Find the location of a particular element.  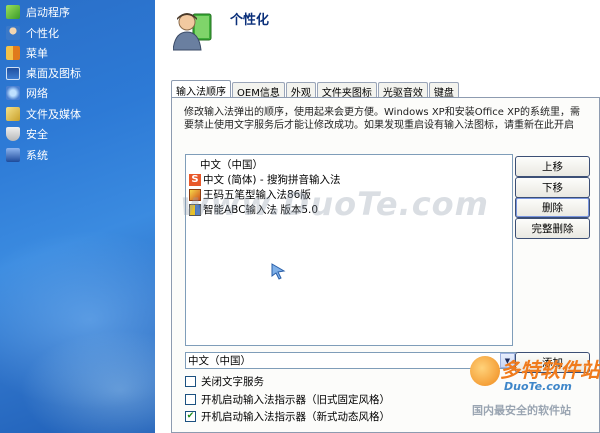

tab-bar: 输入法顺序 OEM信息 外观 文件夹图标 光驱音效 键盘 is located at coordinates (315, 89).